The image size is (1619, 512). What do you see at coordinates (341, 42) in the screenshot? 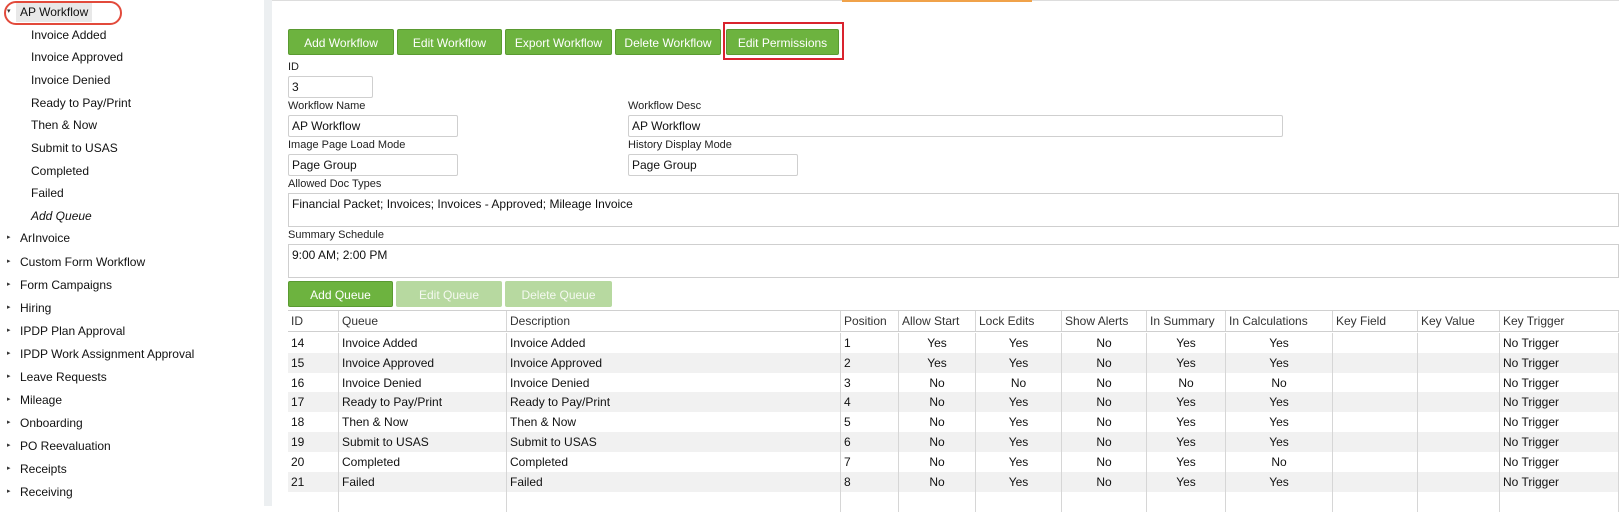
I see `add-workflow-button: Add Workflow` at bounding box center [341, 42].